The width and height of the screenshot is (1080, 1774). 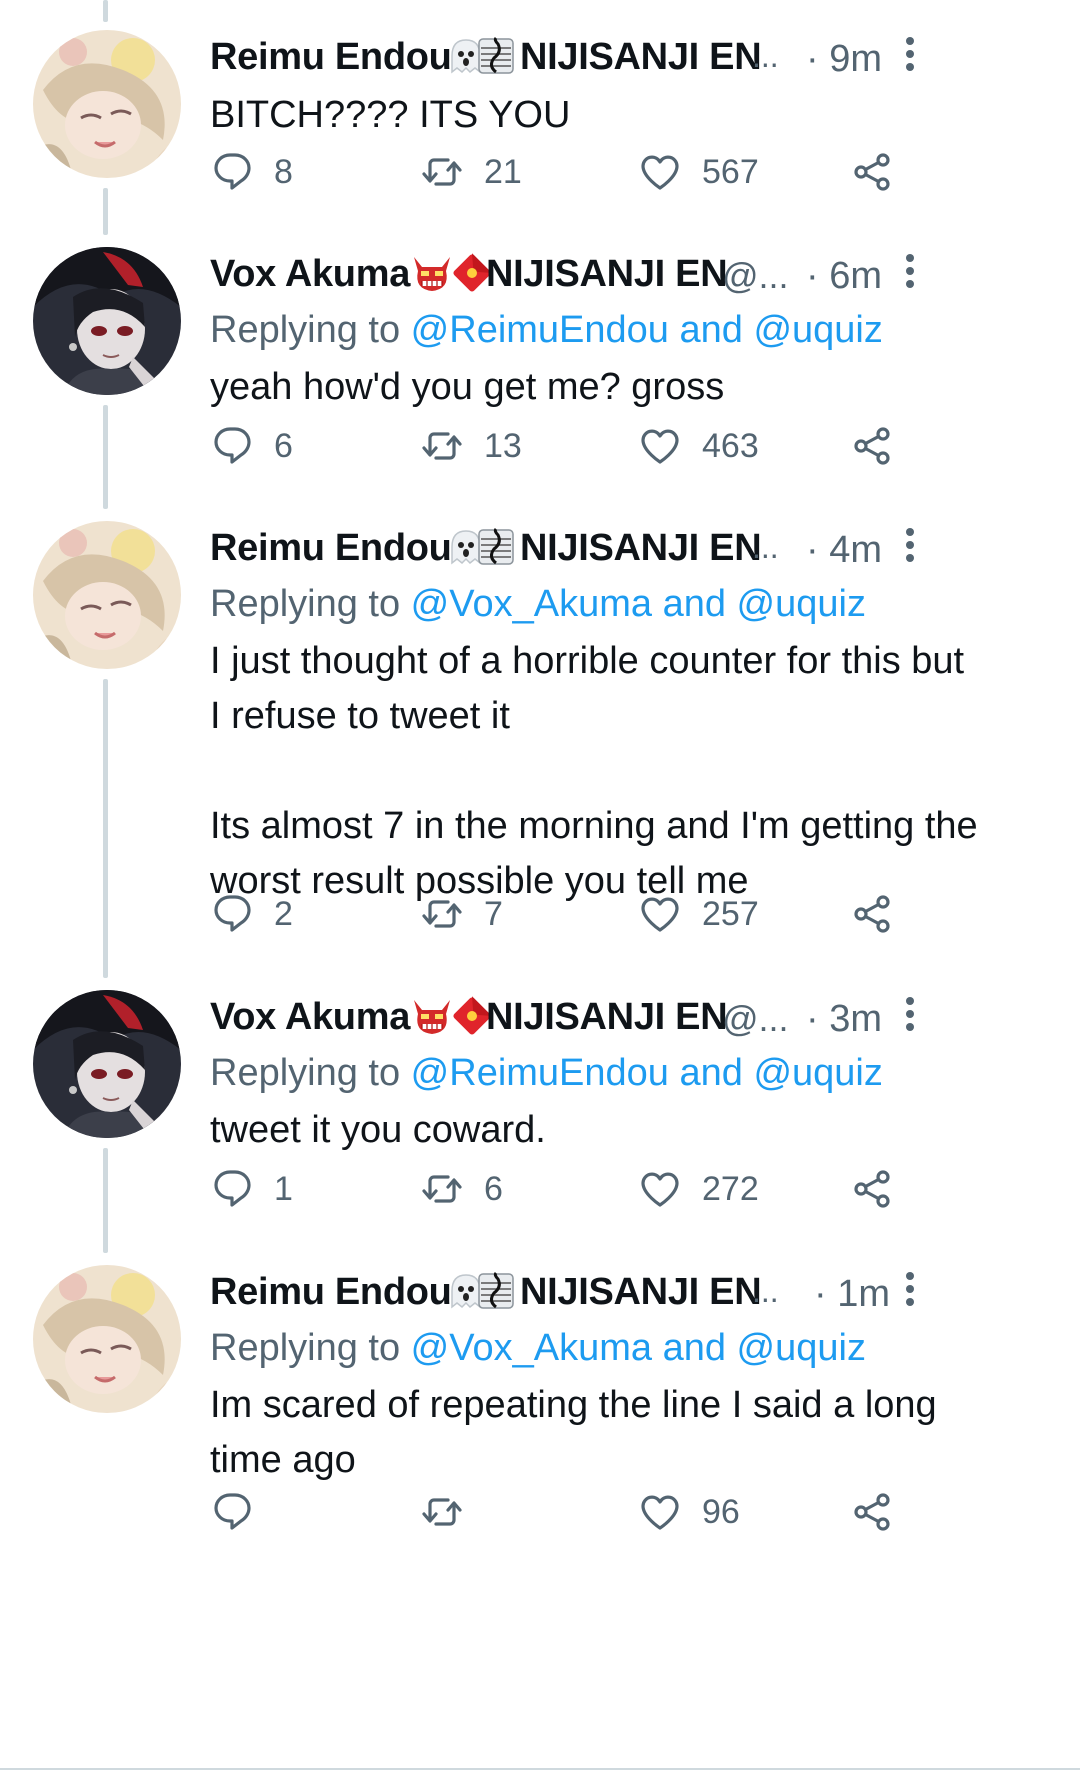 What do you see at coordinates (242, 1512) in the screenshot?
I see `reply-button` at bounding box center [242, 1512].